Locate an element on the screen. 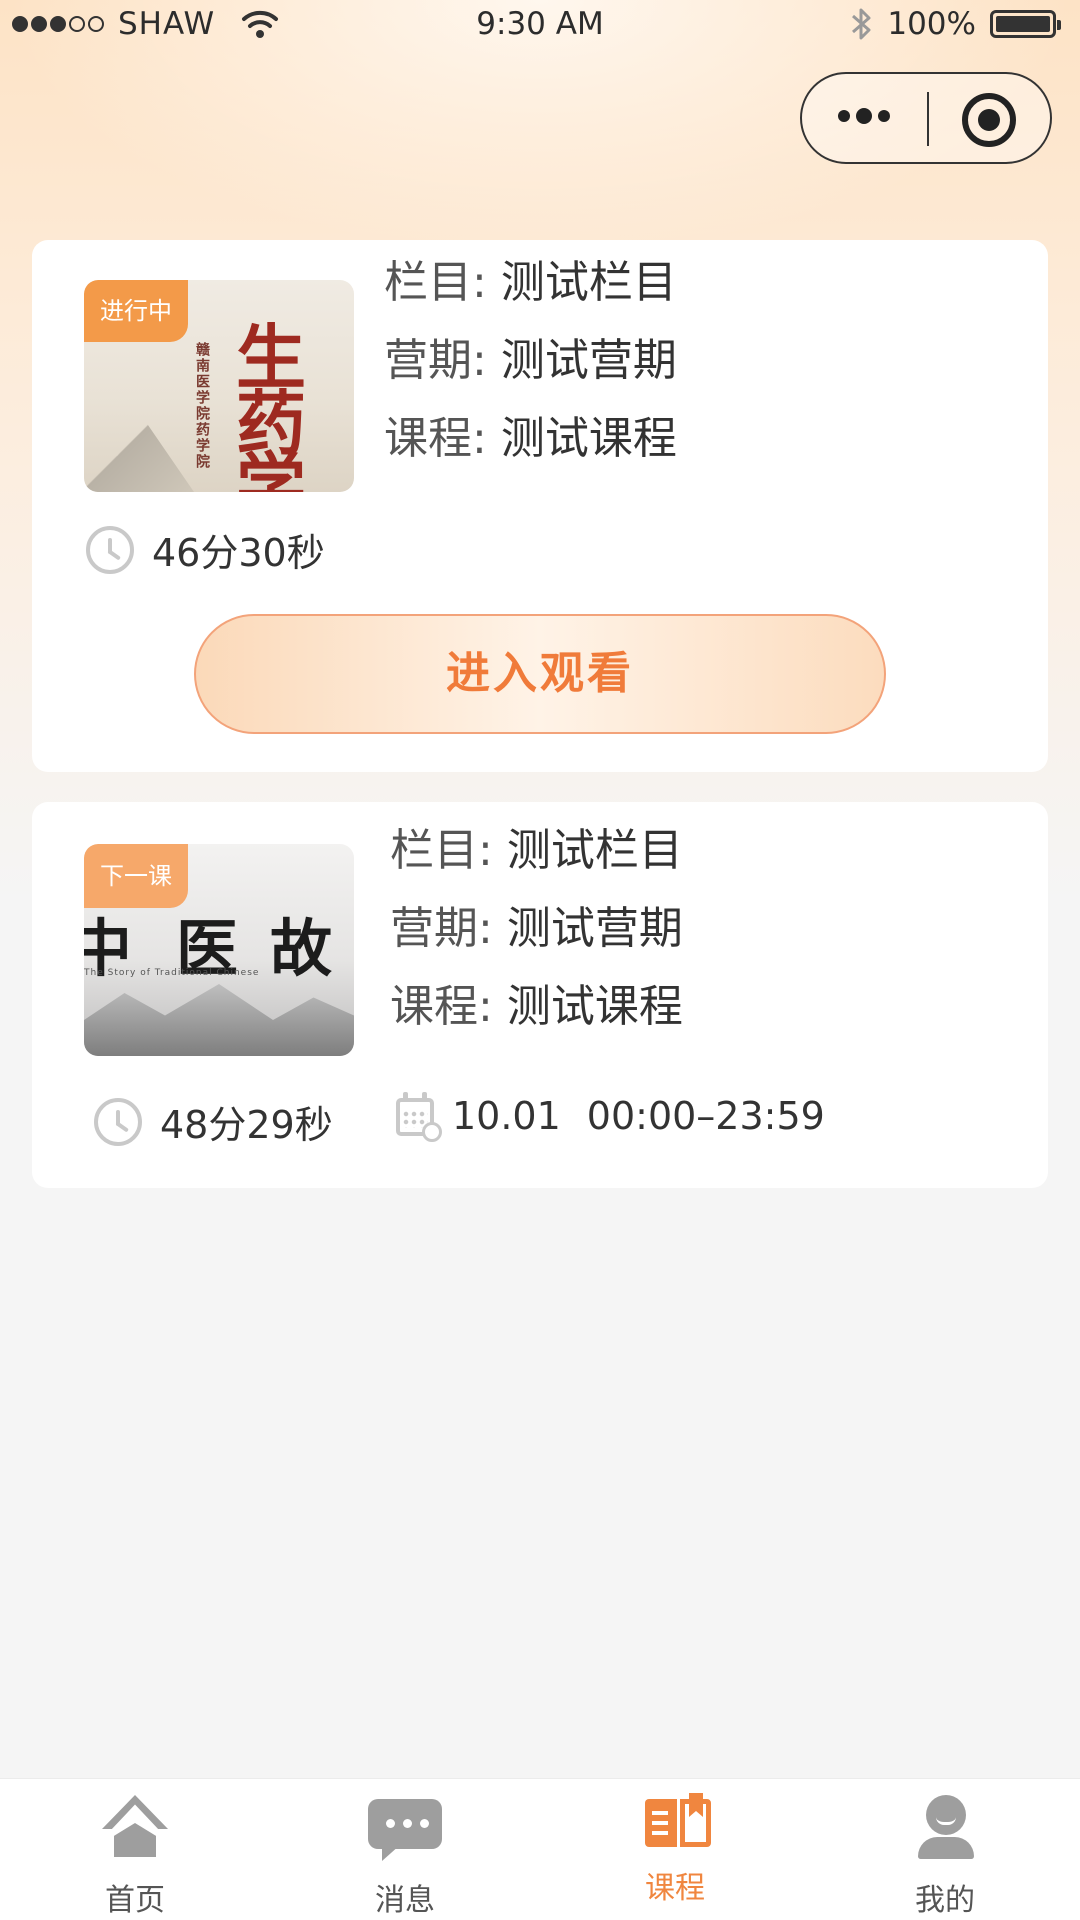 Image resolution: width=1080 pixels, height=1920 pixels. lesson-thumbnail: 生 药 学 赣南医学院药学院 进行中 is located at coordinates (219, 386).